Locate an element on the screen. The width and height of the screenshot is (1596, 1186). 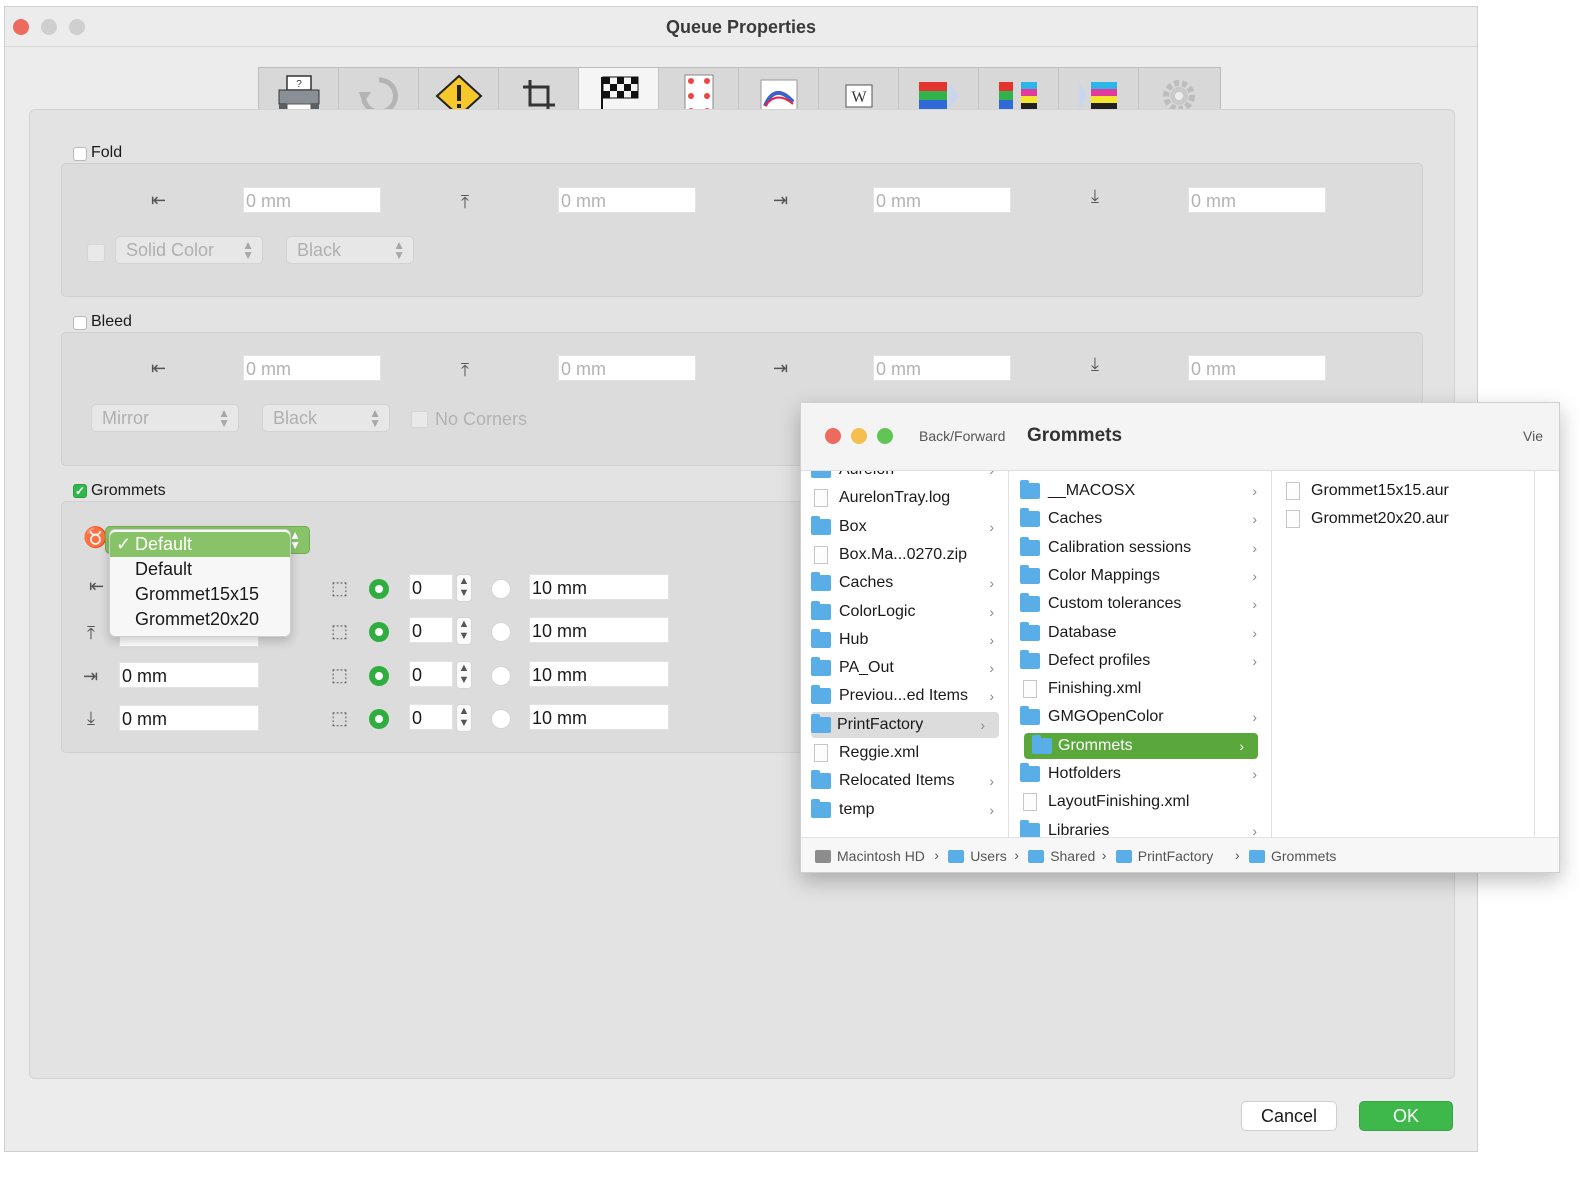
finder-item: __MACOSX › is located at coordinates (1140, 491).